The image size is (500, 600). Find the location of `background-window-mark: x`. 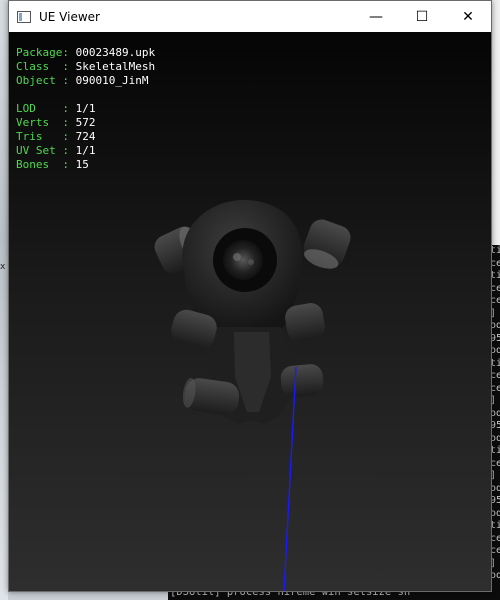

background-window-mark: x is located at coordinates (3, 267).